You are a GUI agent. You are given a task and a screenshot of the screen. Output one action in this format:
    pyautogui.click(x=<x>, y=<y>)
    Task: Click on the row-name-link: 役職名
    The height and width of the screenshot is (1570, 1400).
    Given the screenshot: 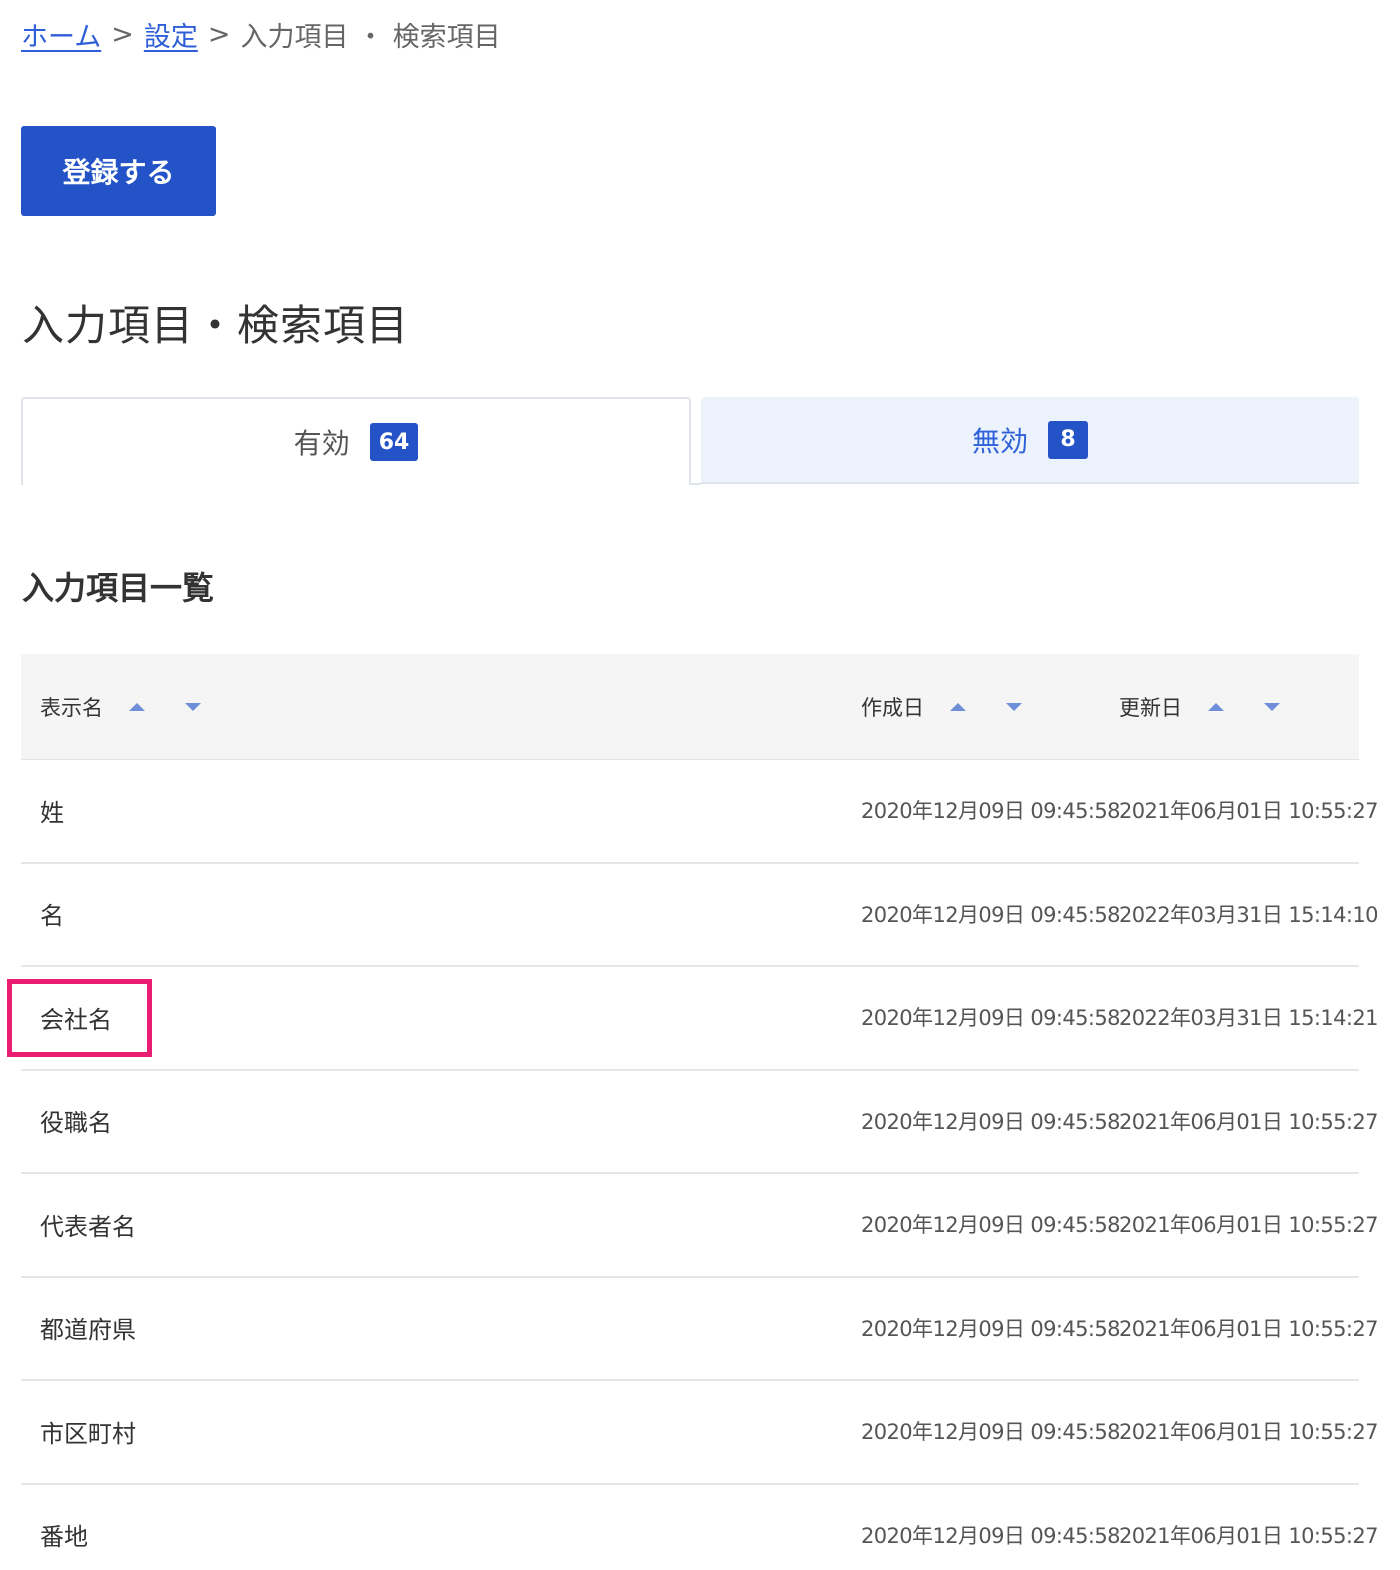 What is the action you would take?
    pyautogui.click(x=76, y=1121)
    